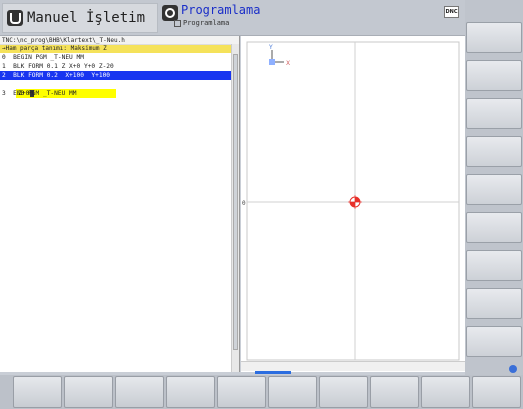 The height and width of the screenshot is (409, 523). Describe the element at coordinates (451, 12) in the screenshot. I see `dnc-badge: DNC` at that location.